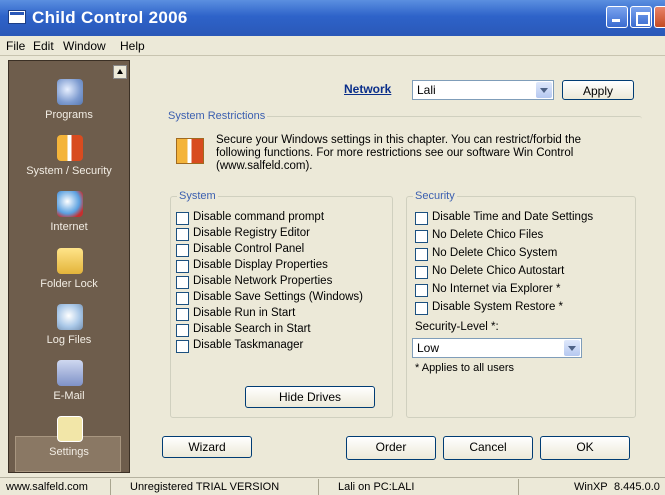 The height and width of the screenshot is (495, 665). What do you see at coordinates (465, 368) in the screenshot?
I see `applies-note: * Applies to all users` at bounding box center [465, 368].